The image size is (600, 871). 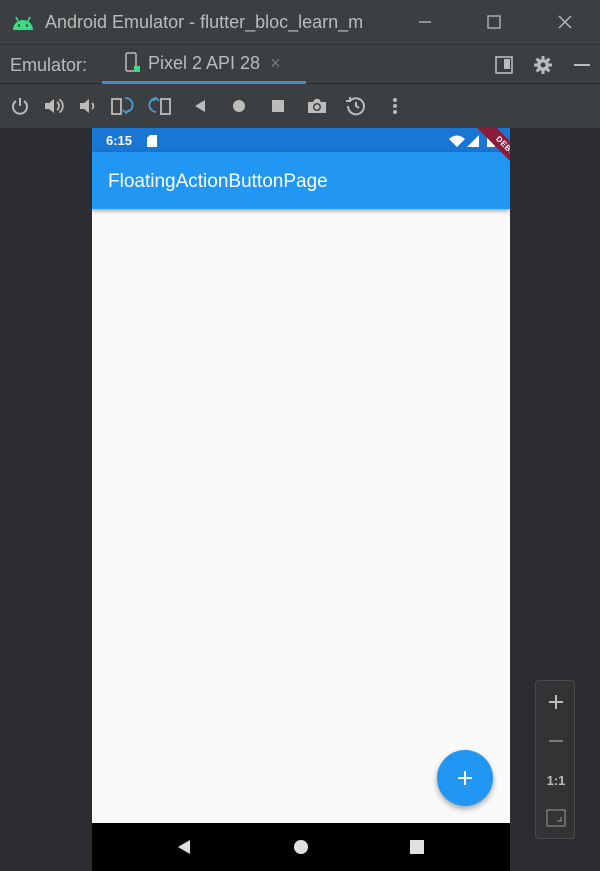 I want to click on app-bar: FloatingActionButtonPage, so click(x=301, y=180).